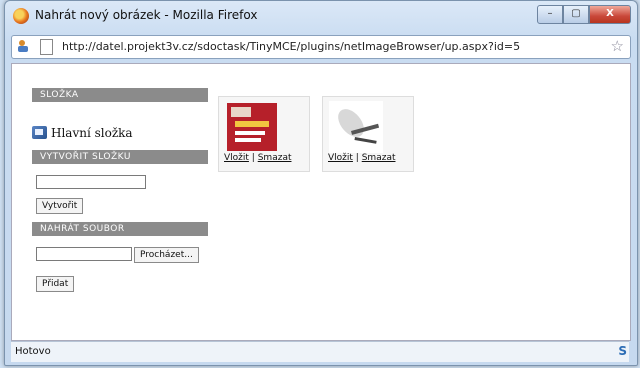 Image resolution: width=640 pixels, height=368 pixels. I want to click on maximize-button: ▢, so click(576, 14).